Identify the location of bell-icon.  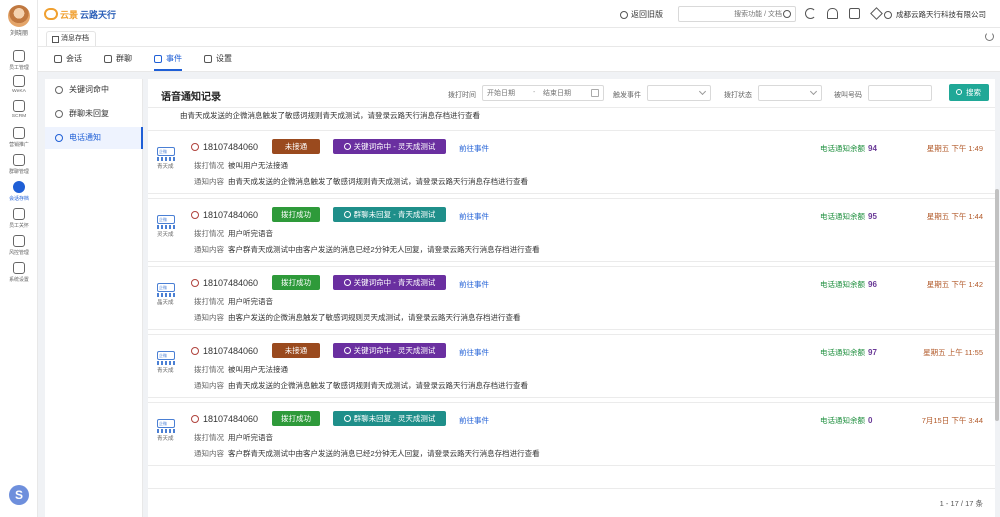
(832, 13).